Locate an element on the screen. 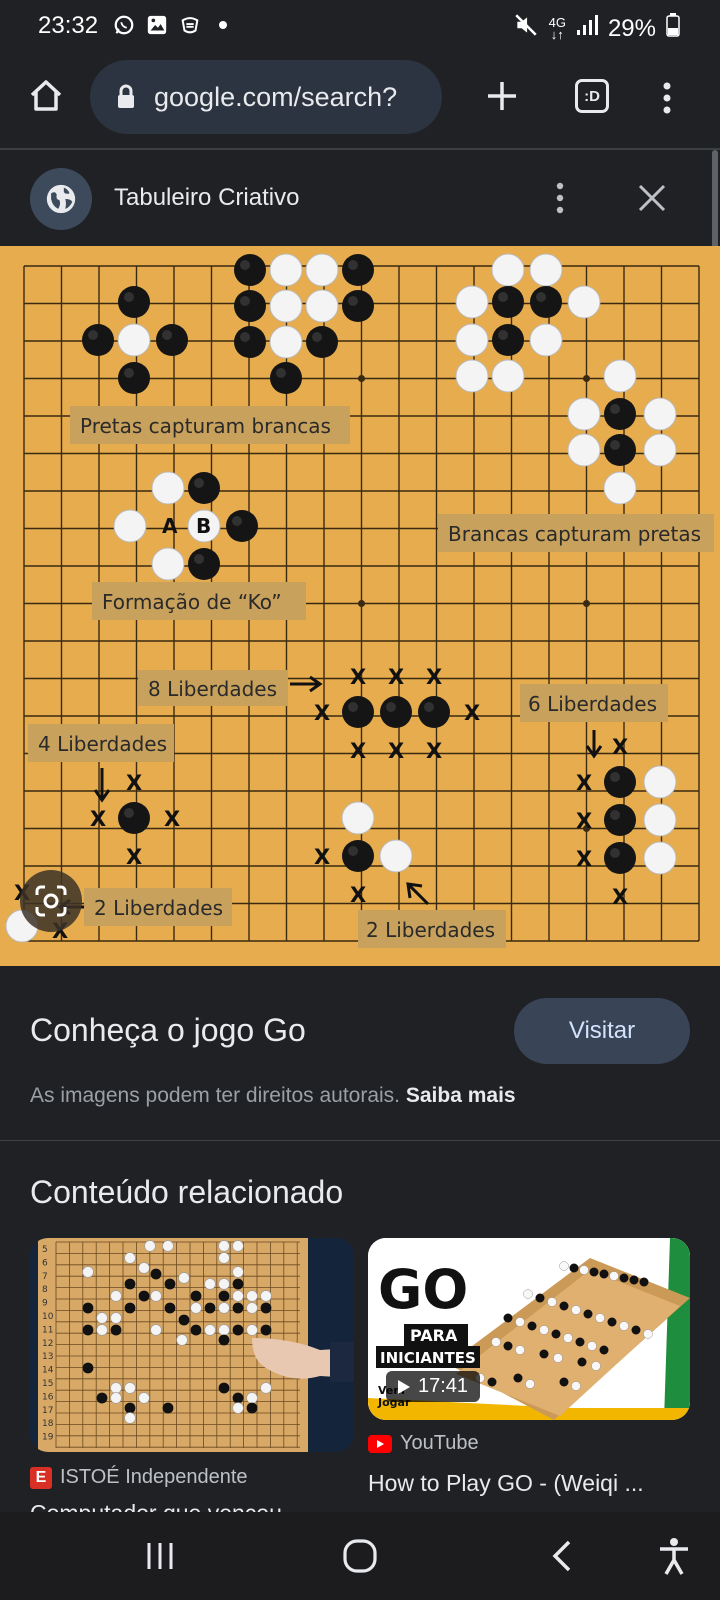 The height and width of the screenshot is (1600, 720). home-circle-icon is located at coordinates (360, 1556).